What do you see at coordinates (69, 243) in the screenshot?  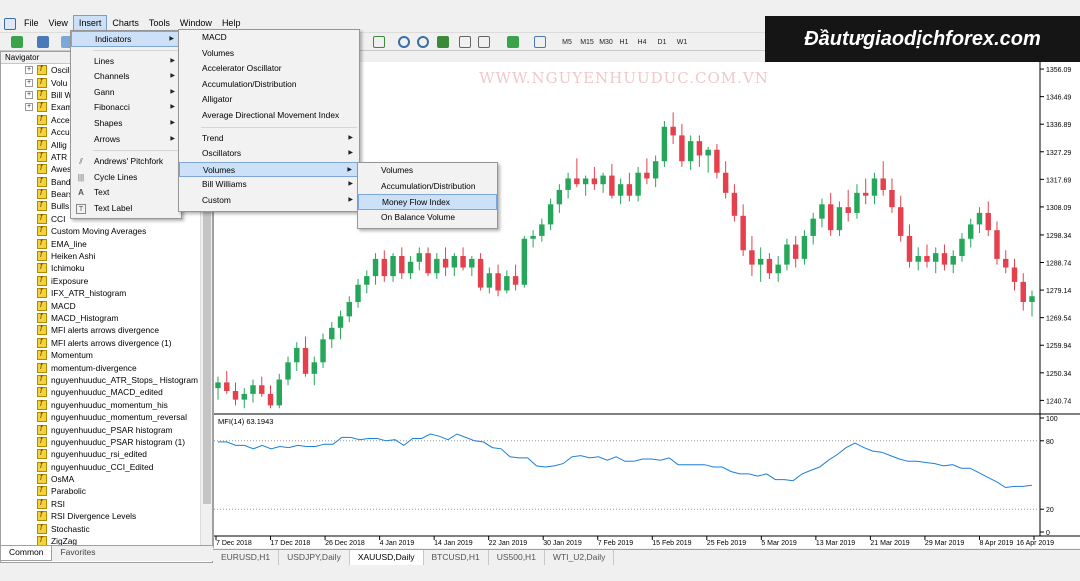 I see `navigator-item-label: EMA_line` at bounding box center [69, 243].